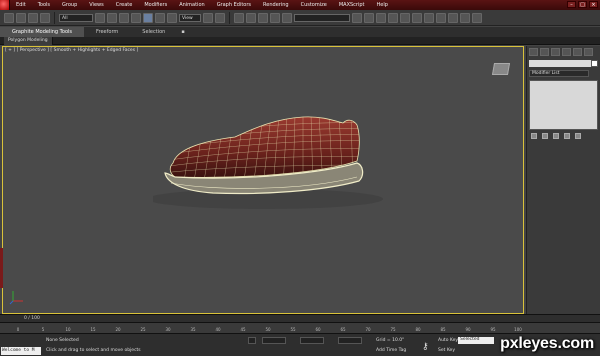  I want to click on render-production-icon, so click(465, 17).